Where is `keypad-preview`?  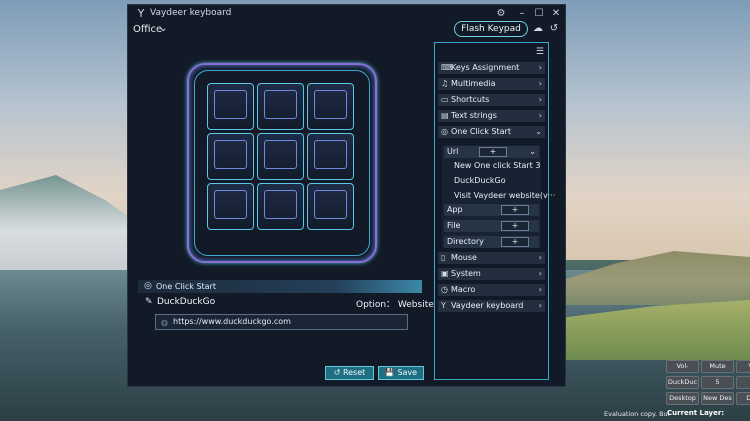 keypad-preview is located at coordinates (282, 163).